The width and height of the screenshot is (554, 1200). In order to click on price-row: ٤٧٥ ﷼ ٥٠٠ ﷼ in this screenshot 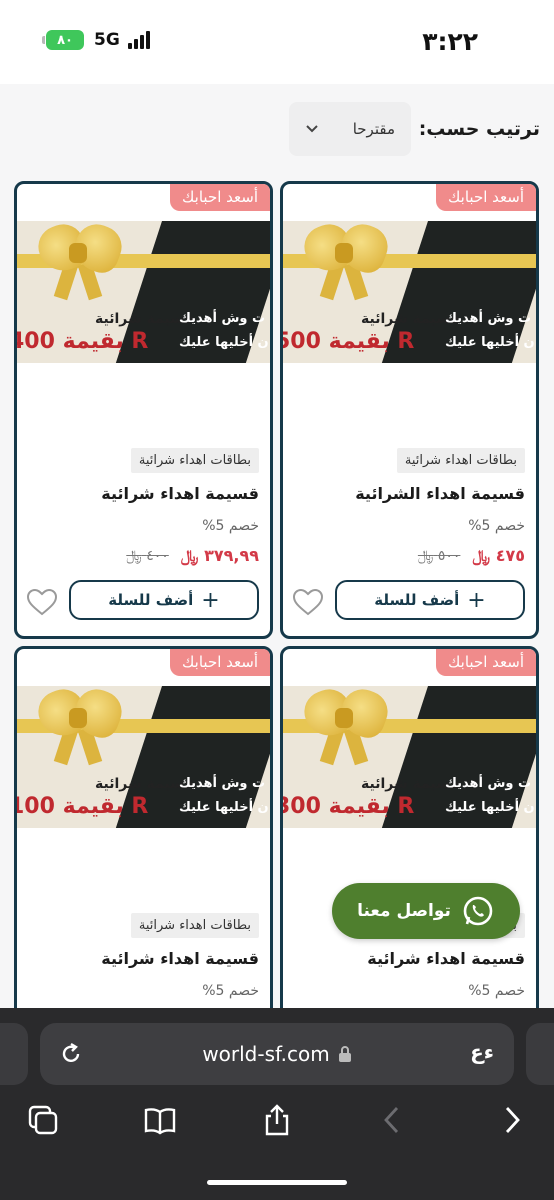, I will do `click(471, 556)`.